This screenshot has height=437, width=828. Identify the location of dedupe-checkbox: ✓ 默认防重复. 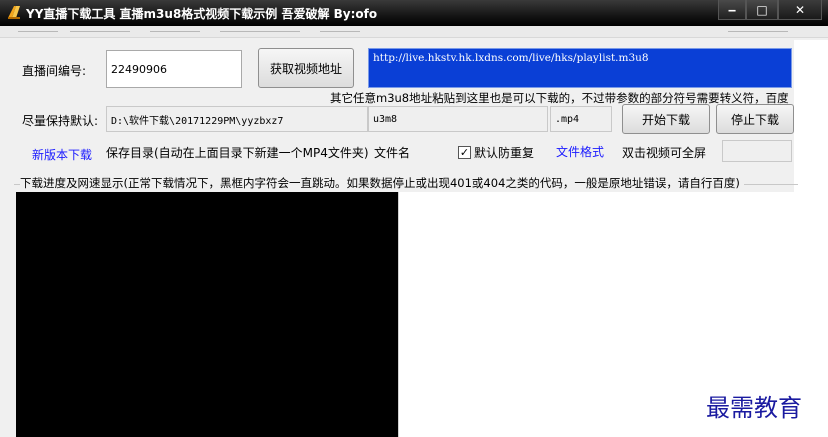
(496, 152).